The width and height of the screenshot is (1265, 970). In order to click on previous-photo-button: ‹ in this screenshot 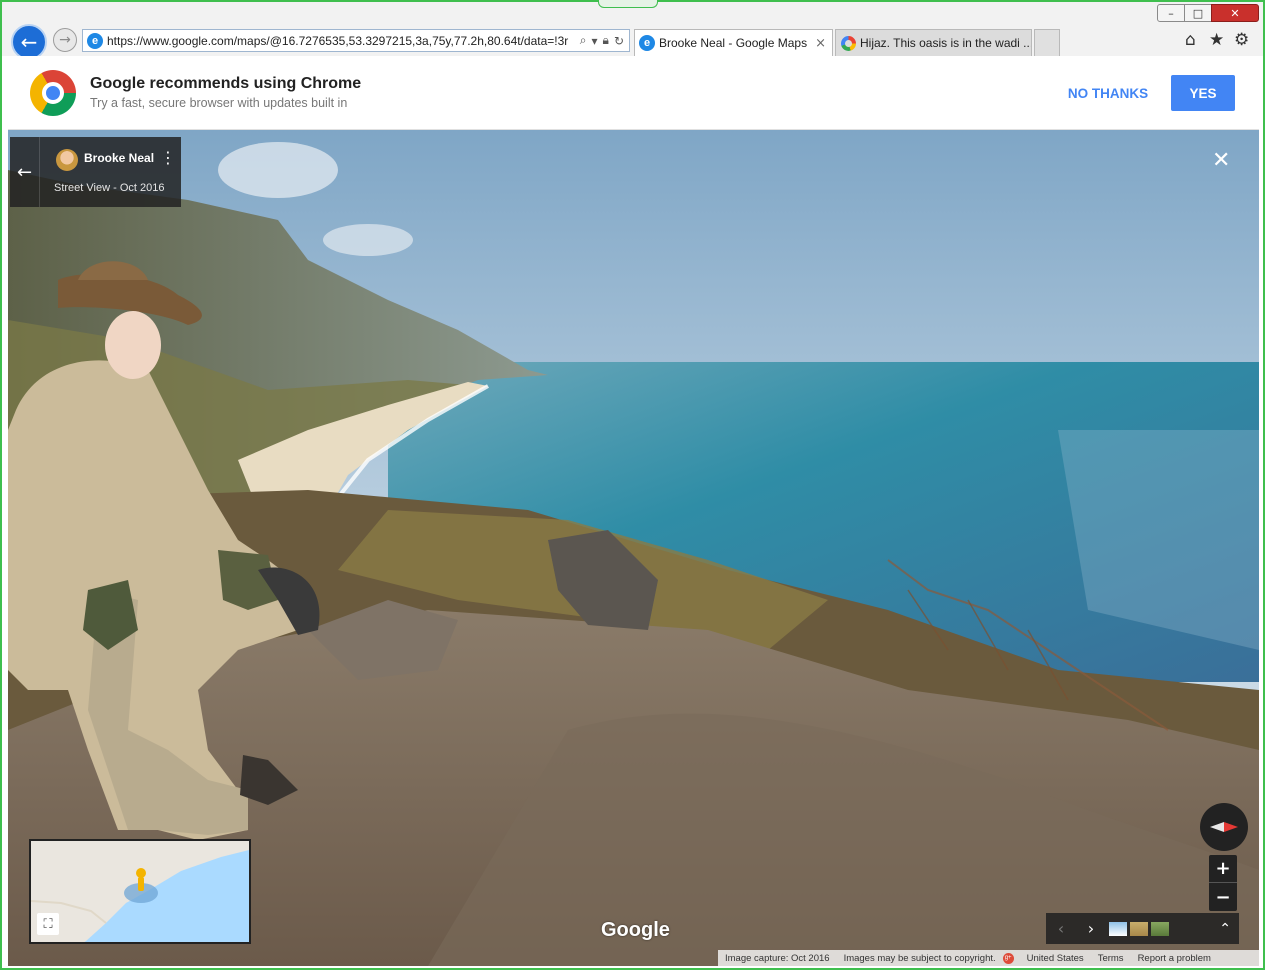, I will do `click(1061, 928)`.